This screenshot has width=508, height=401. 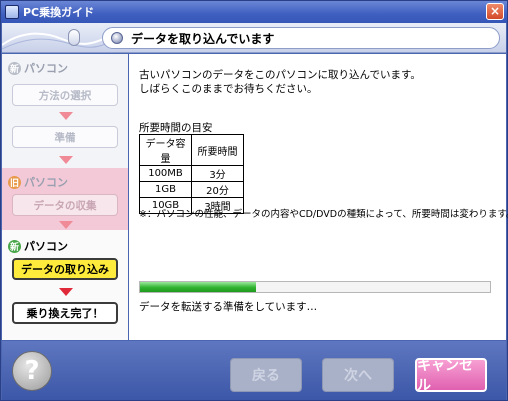 What do you see at coordinates (495, 11) in the screenshot?
I see `close-button: ×` at bounding box center [495, 11].